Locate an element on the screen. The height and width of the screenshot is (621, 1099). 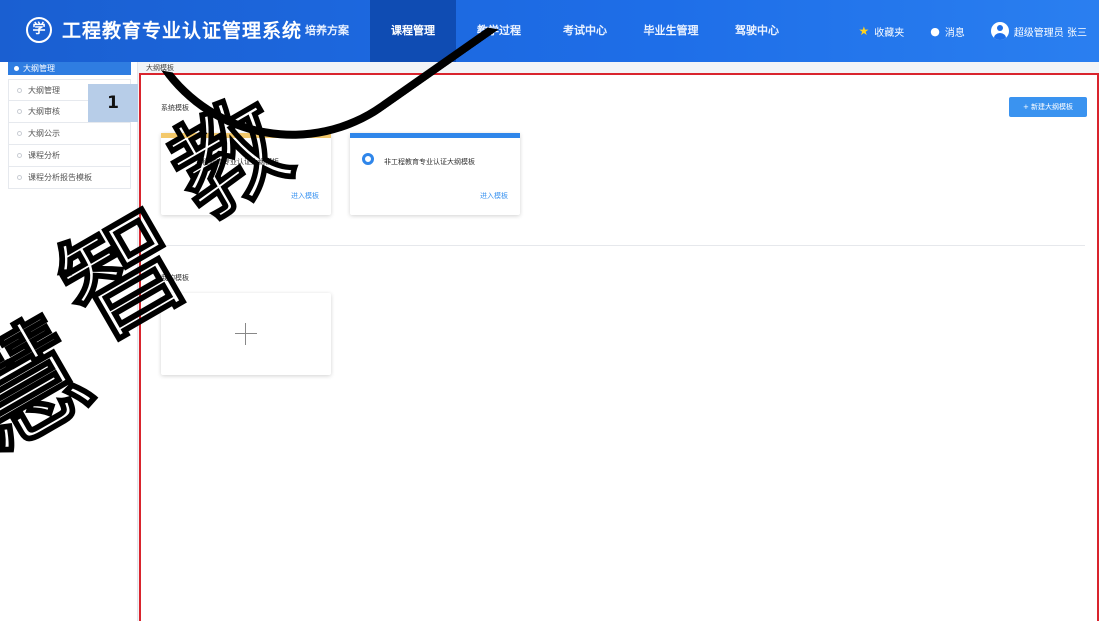
plus-icon is located at coordinates (246, 334).